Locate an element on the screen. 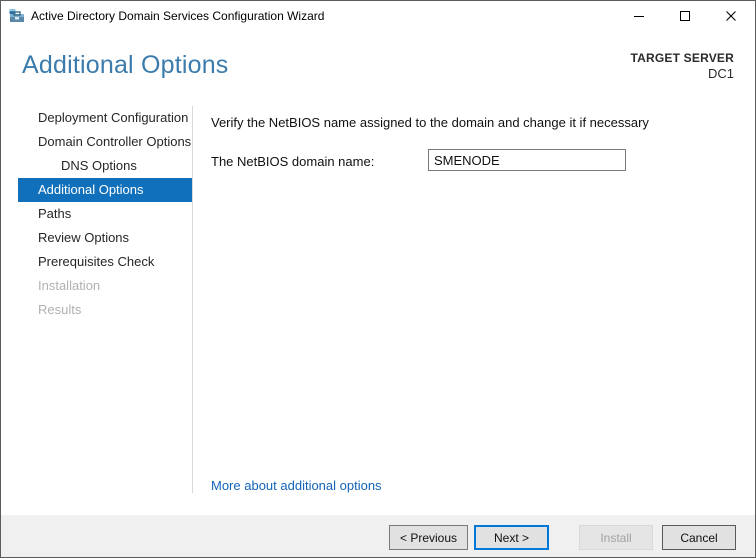 Image resolution: width=756 pixels, height=558 pixels. sidebar-item-domain-controller-options: Domain Controller Options is located at coordinates (105, 142).